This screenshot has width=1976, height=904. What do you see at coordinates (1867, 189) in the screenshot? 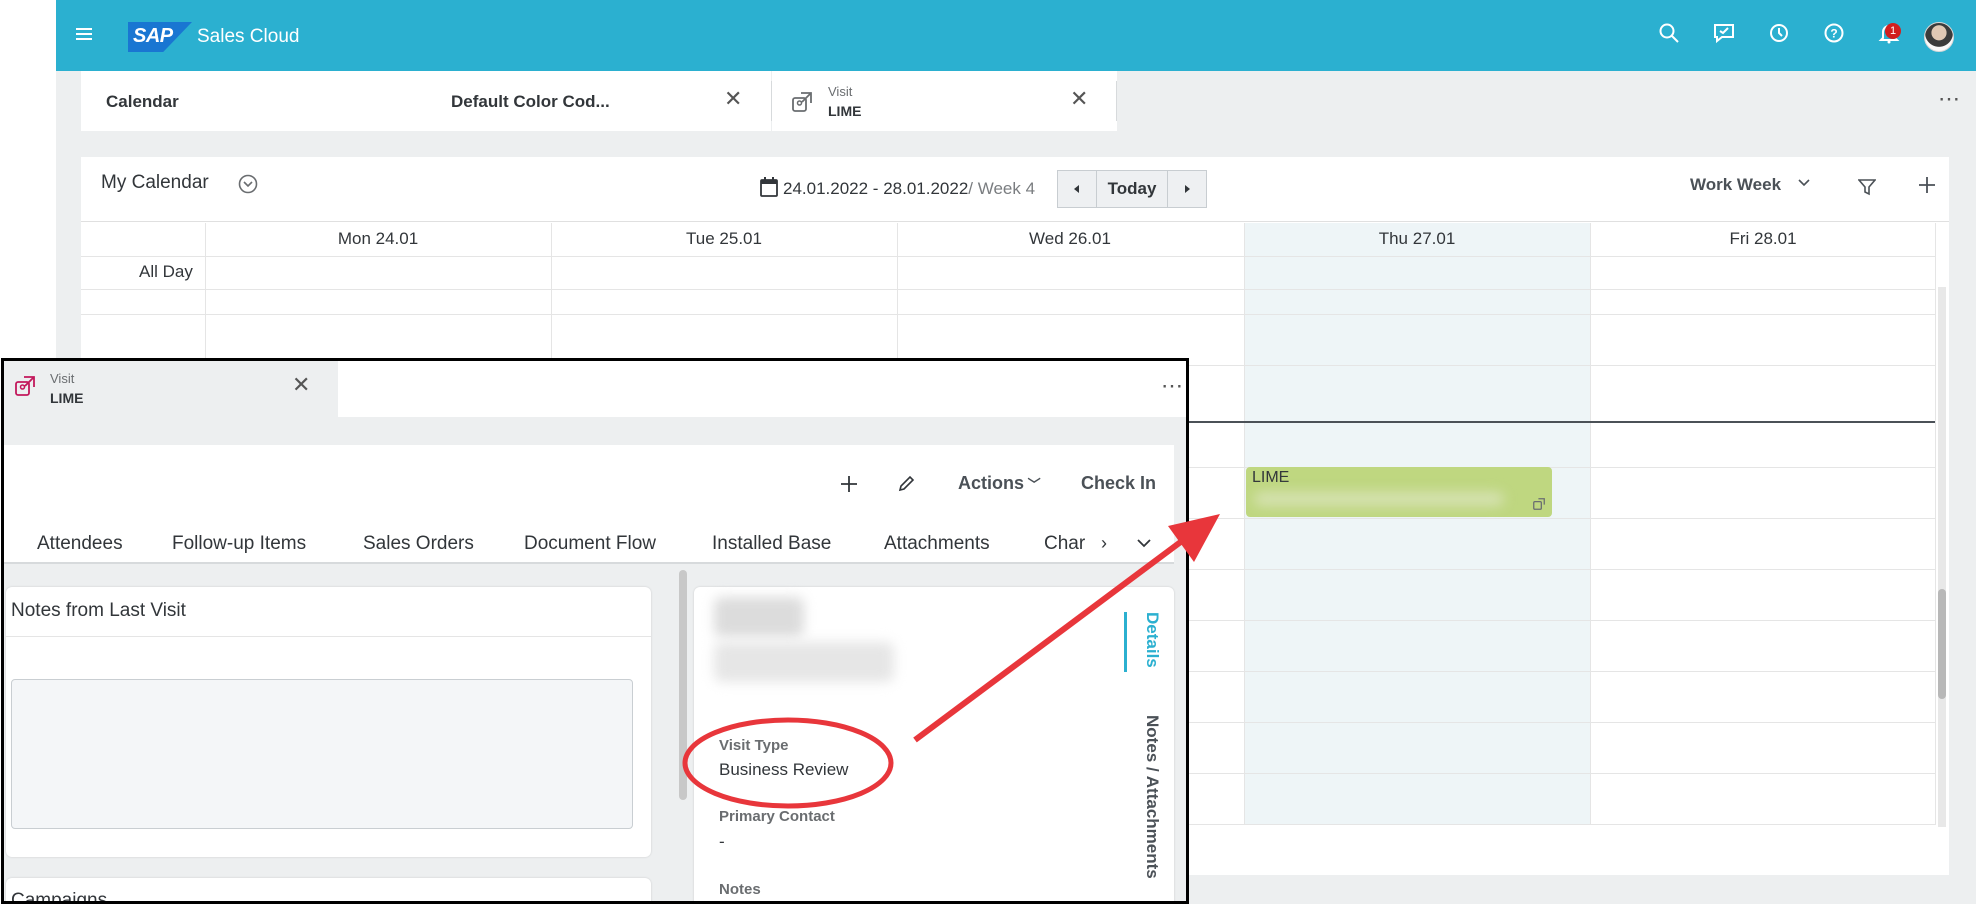
I see `filter-icon` at bounding box center [1867, 189].